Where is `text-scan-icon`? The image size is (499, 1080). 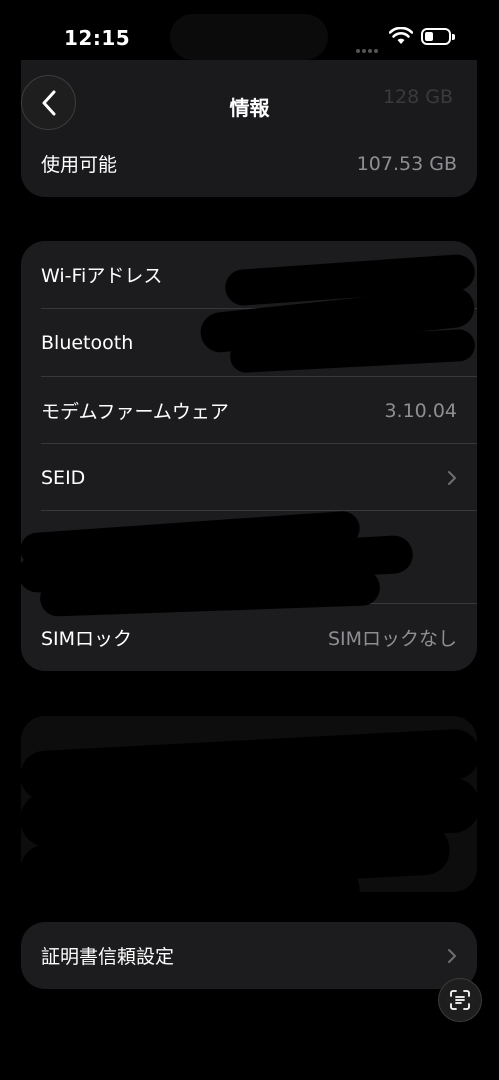
text-scan-icon is located at coordinates (460, 1000).